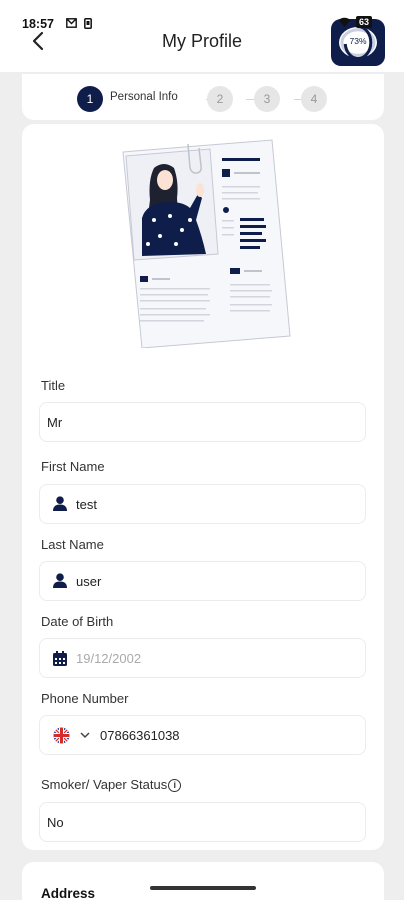 The height and width of the screenshot is (900, 404). Describe the element at coordinates (202, 658) in the screenshot. I see `dob-field: 19/12/2002` at that location.